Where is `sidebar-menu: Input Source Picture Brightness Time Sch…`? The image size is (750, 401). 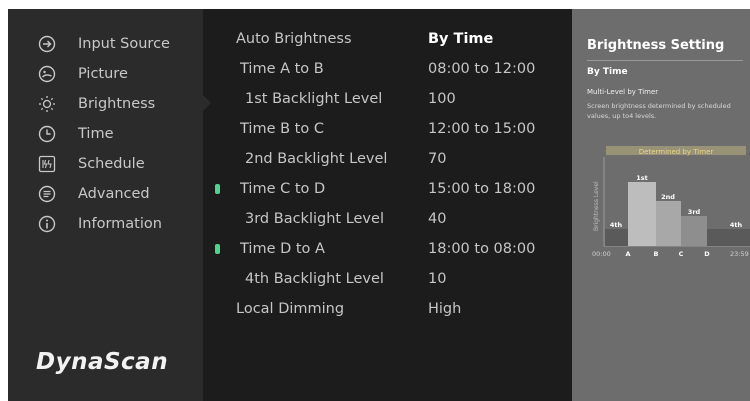 sidebar-menu: Input Source Picture Brightness Time Sch… is located at coordinates (105, 124).